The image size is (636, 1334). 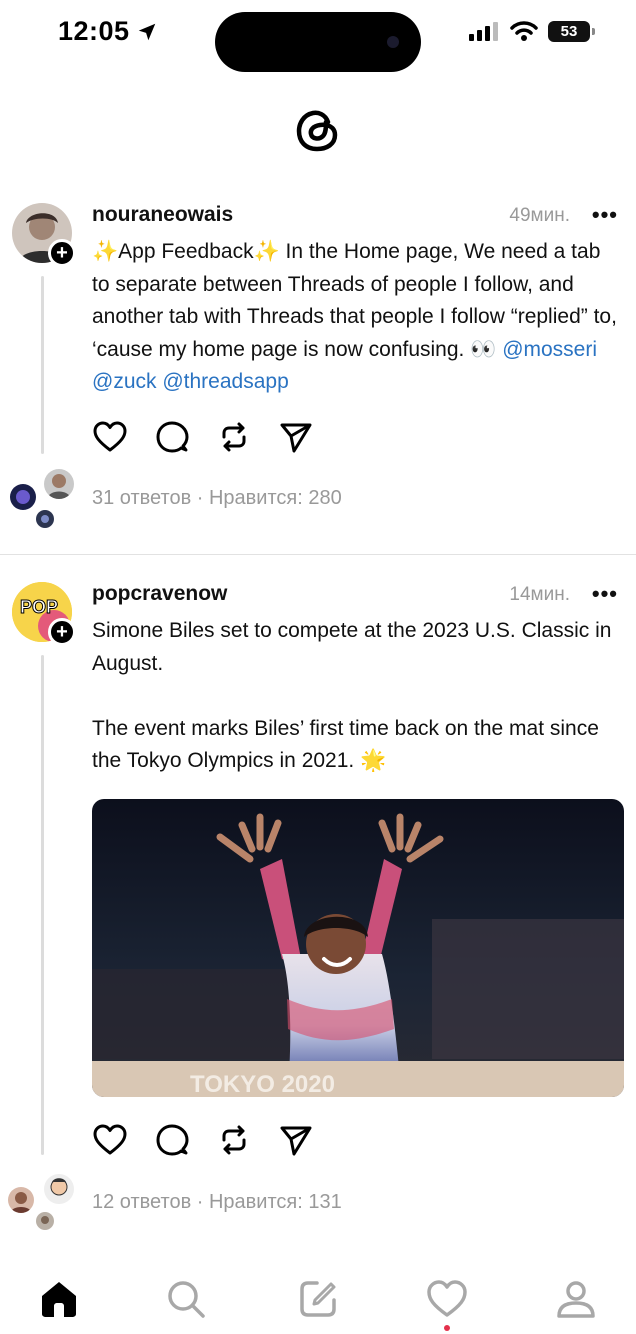 I want to click on post-username: popcravenow, so click(x=159, y=594).